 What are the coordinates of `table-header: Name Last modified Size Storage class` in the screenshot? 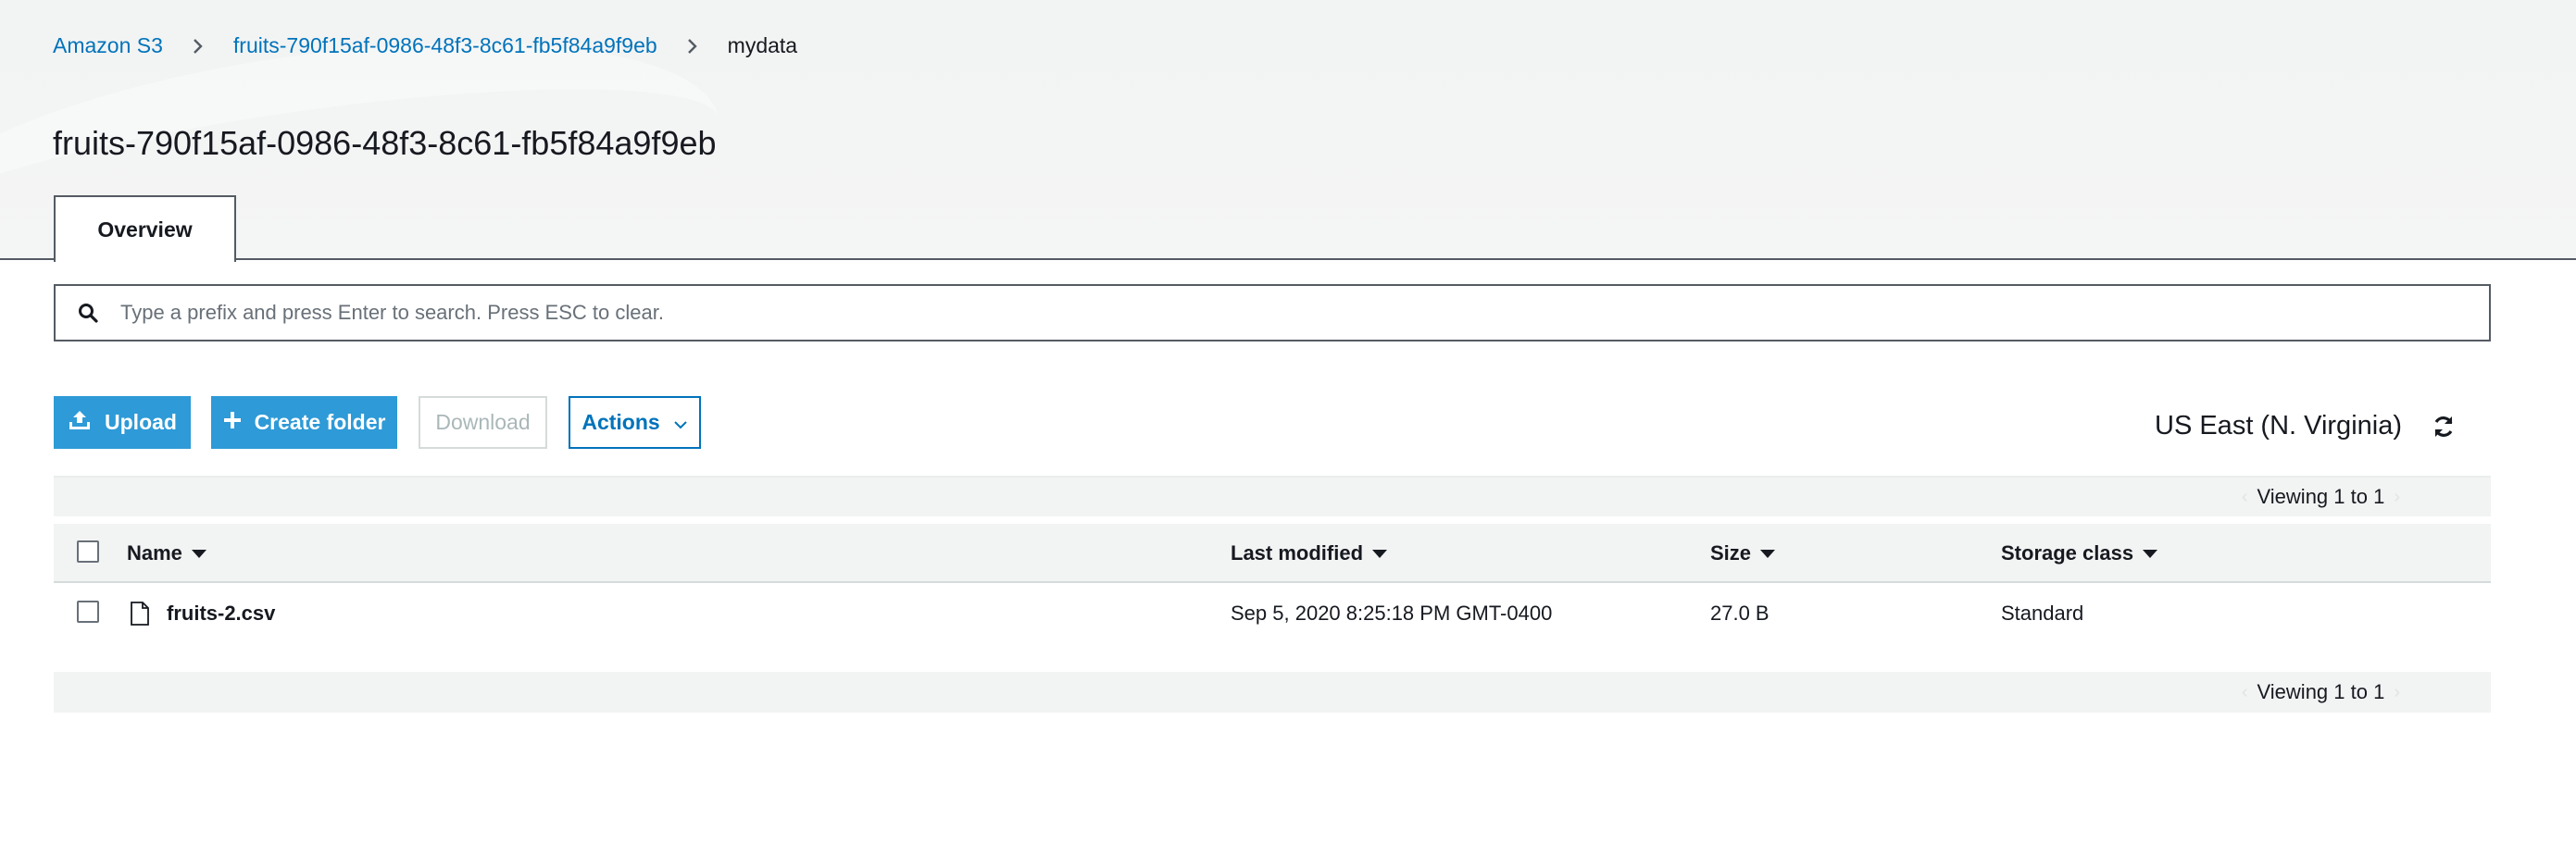 It's located at (1273, 554).